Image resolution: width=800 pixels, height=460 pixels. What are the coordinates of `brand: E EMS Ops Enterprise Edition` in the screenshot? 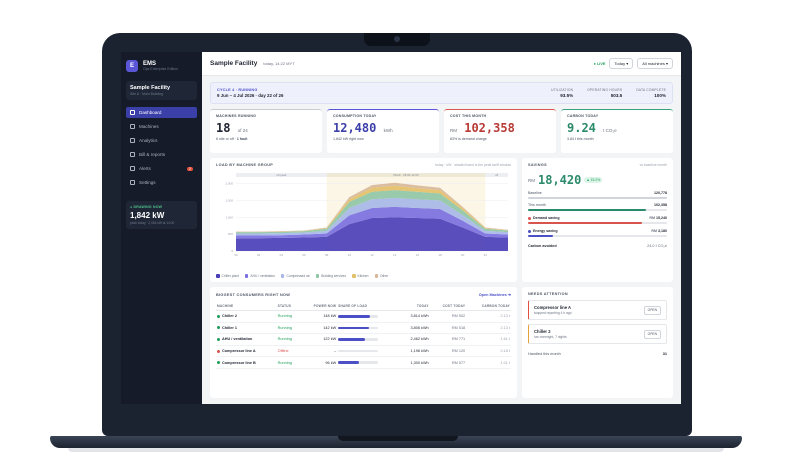 It's located at (161, 66).